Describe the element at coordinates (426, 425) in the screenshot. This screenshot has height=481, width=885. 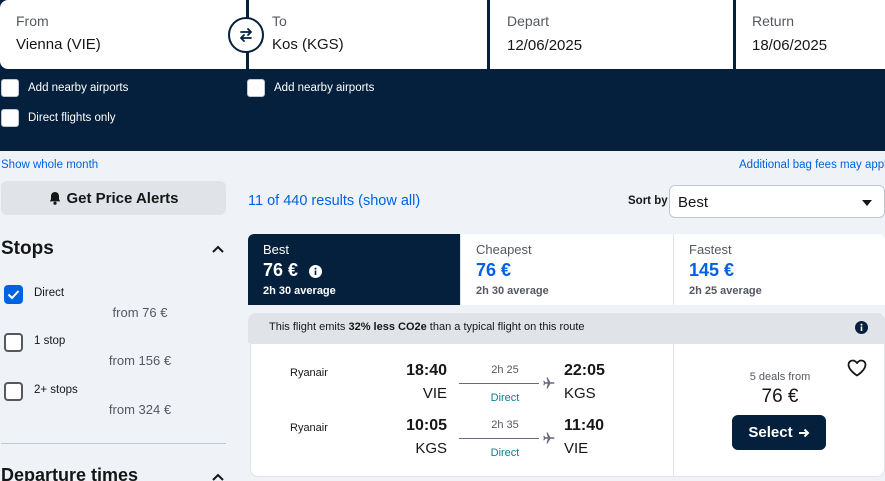
I see `departure-time: 10:05` at that location.